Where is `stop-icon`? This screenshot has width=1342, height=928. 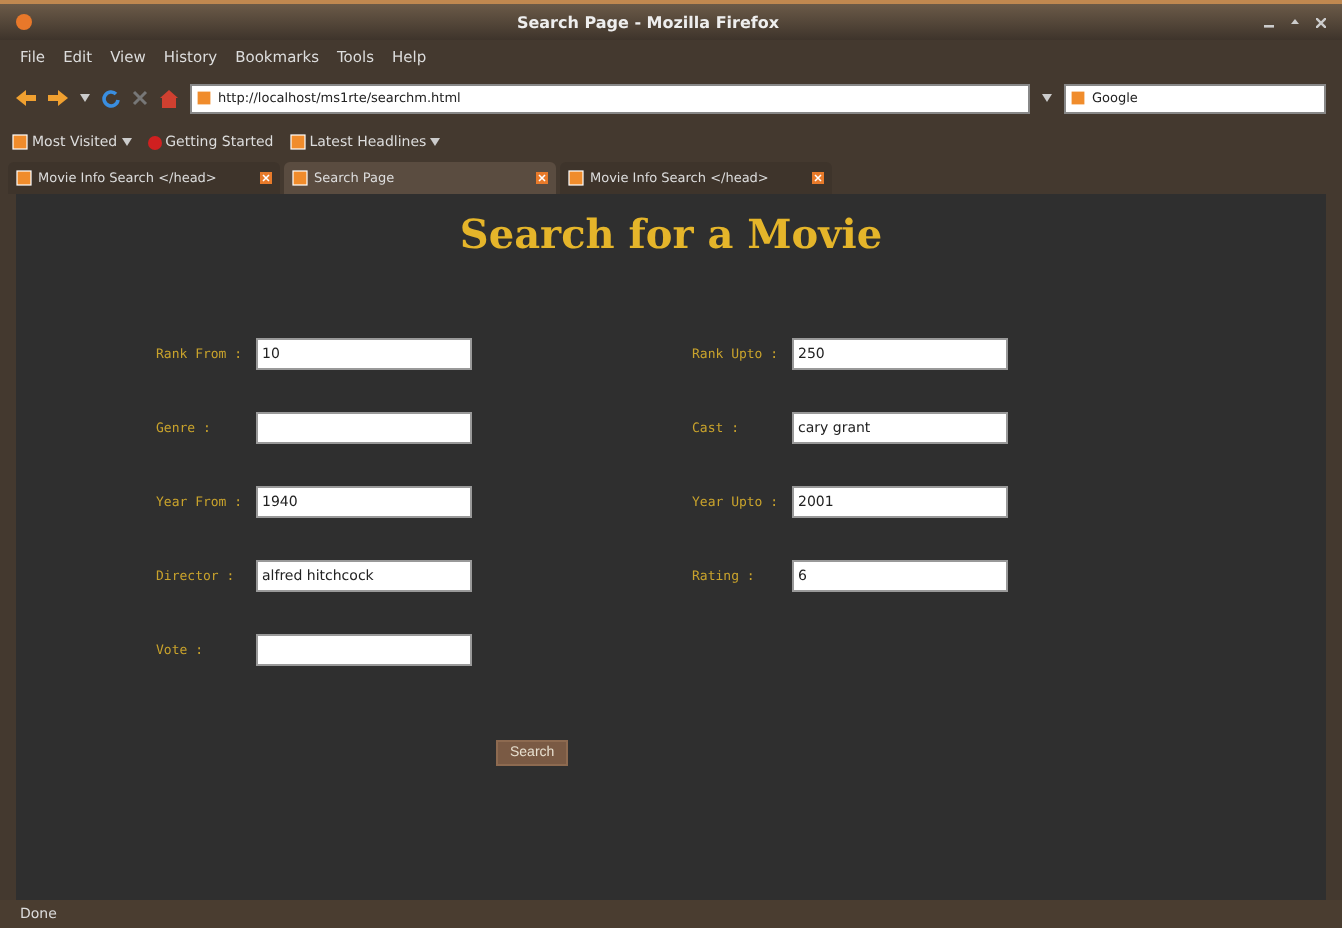 stop-icon is located at coordinates (140, 98).